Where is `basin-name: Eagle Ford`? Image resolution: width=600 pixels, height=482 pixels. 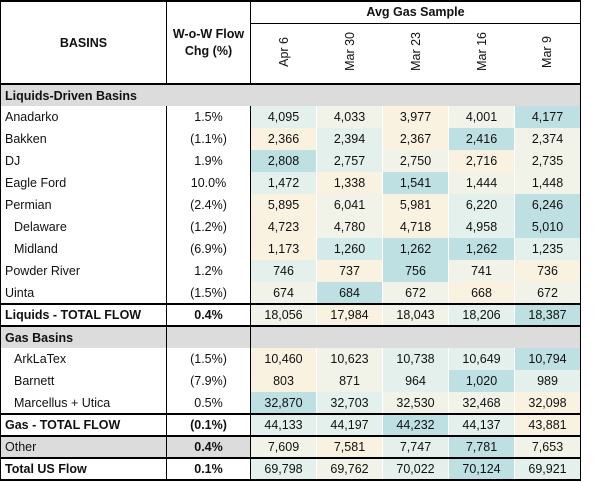 basin-name: Eagle Ford is located at coordinates (83, 183).